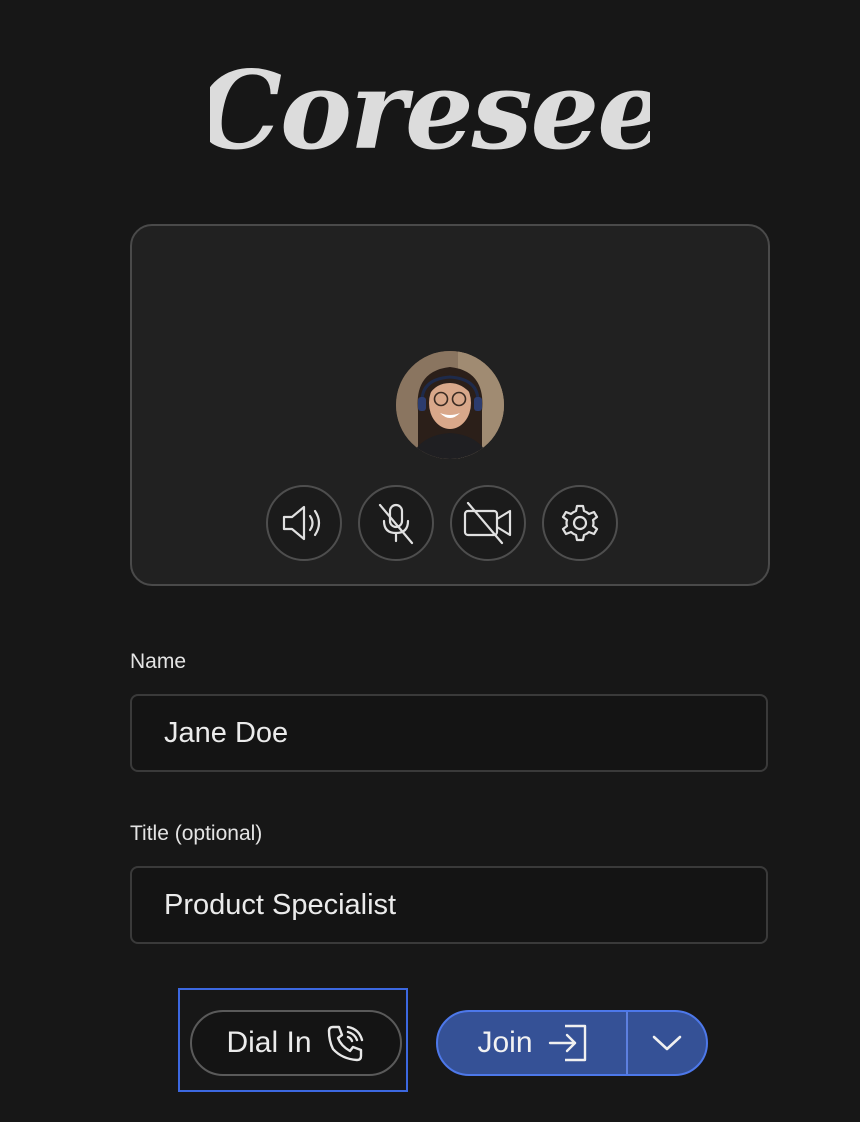  I want to click on name-label: Name, so click(158, 661).